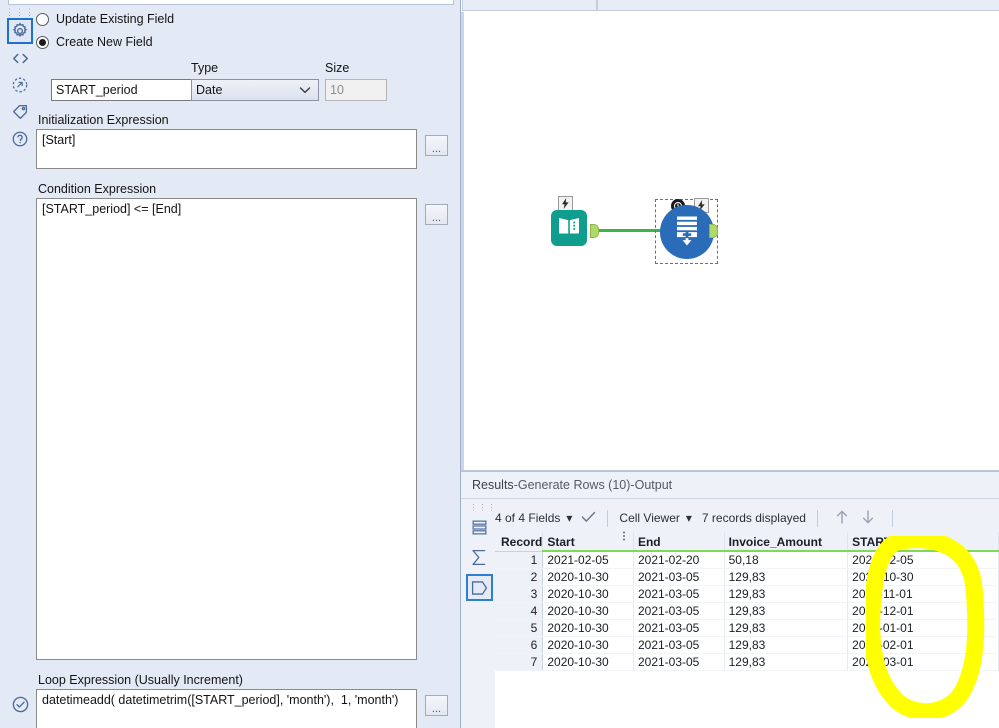  I want to click on table-row: 5 2020-10-30 2021-03-05 129,83 2021-01-01, so click(747, 628).